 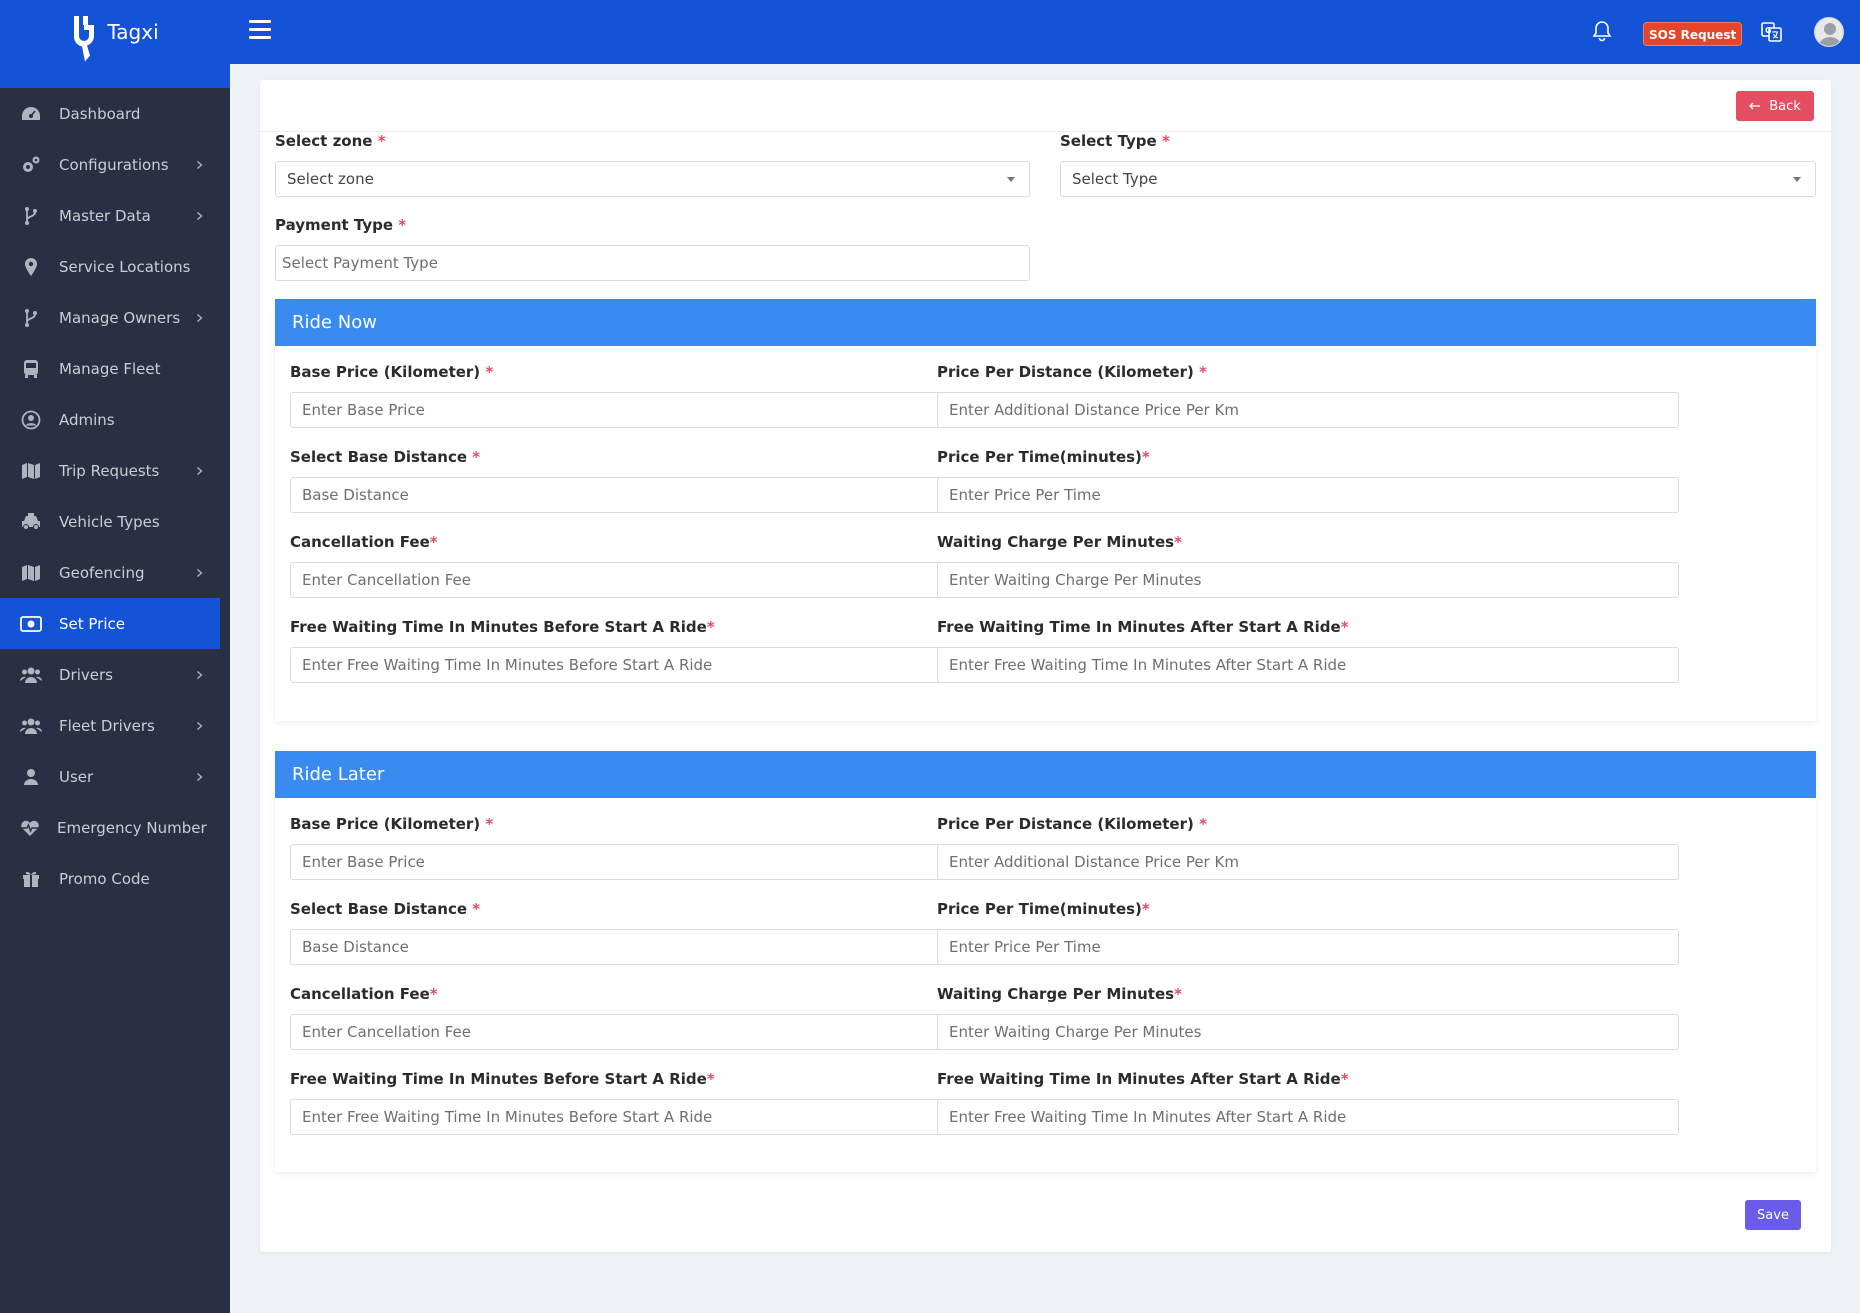 What do you see at coordinates (115, 674) in the screenshot?
I see `sidebar-item-drivers: Drivers` at bounding box center [115, 674].